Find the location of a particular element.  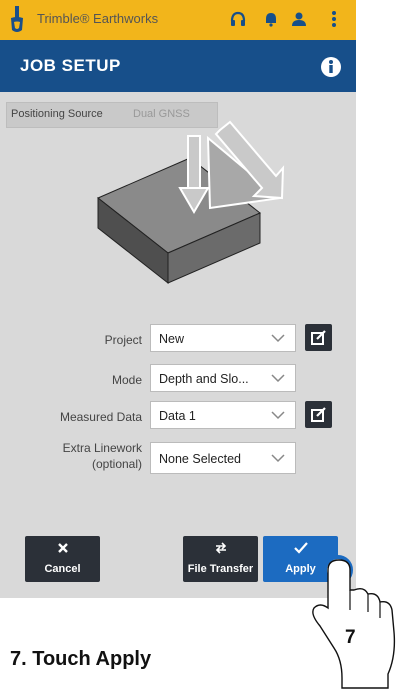

edit-project-button is located at coordinates (318, 337).